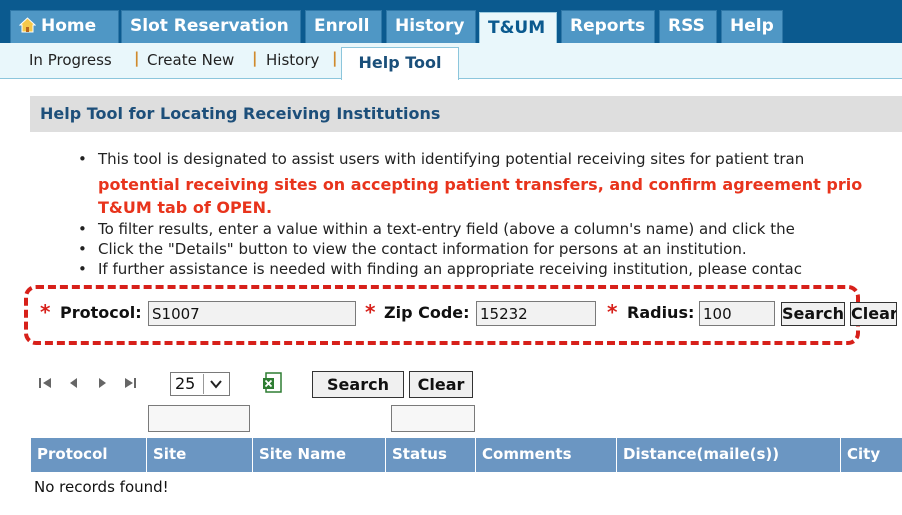 Image resolution: width=902 pixels, height=515 pixels. I want to click on radius-label: Radius:, so click(661, 312).